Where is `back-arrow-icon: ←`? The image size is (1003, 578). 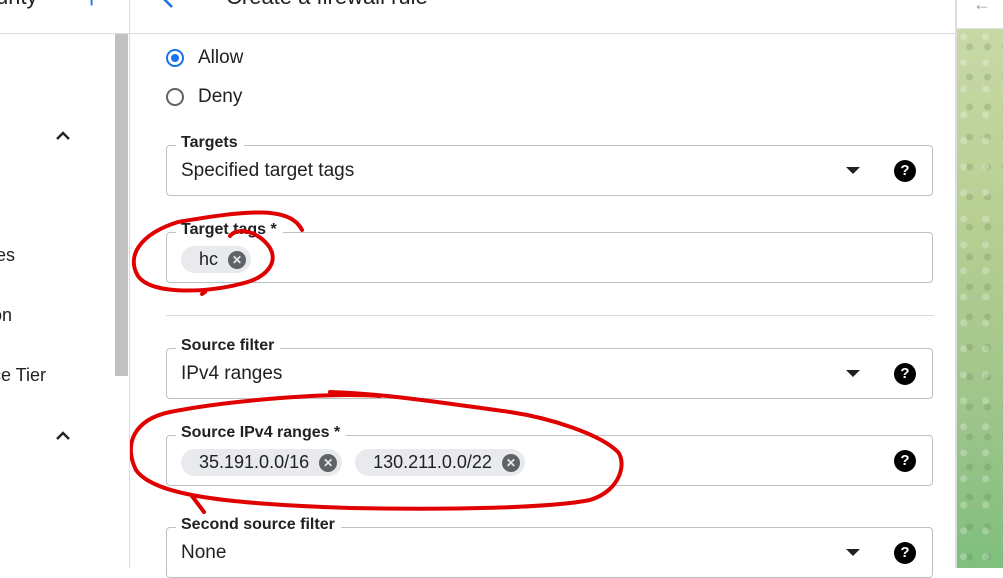
back-arrow-icon: ← is located at coordinates (982, 7).